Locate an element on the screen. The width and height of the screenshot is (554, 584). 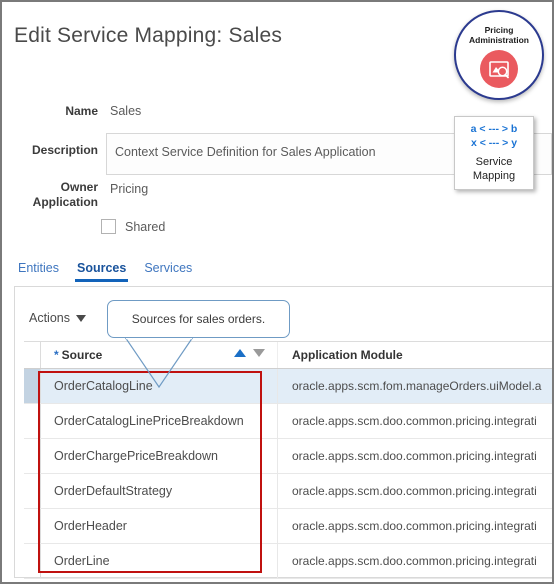
owner-application-value: Pricing is located at coordinates (129, 189).